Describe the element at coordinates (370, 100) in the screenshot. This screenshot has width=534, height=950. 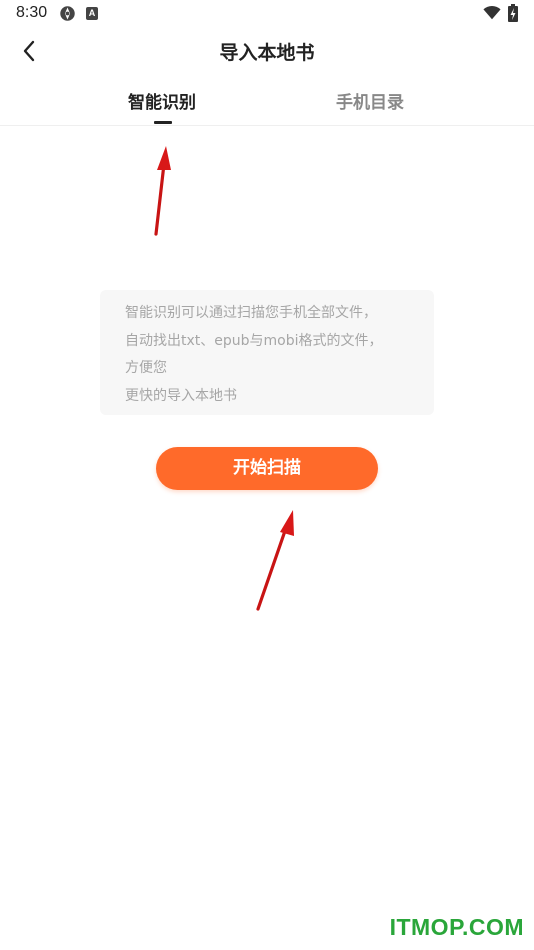
I see `tab-phone-directory: 手机目录` at that location.